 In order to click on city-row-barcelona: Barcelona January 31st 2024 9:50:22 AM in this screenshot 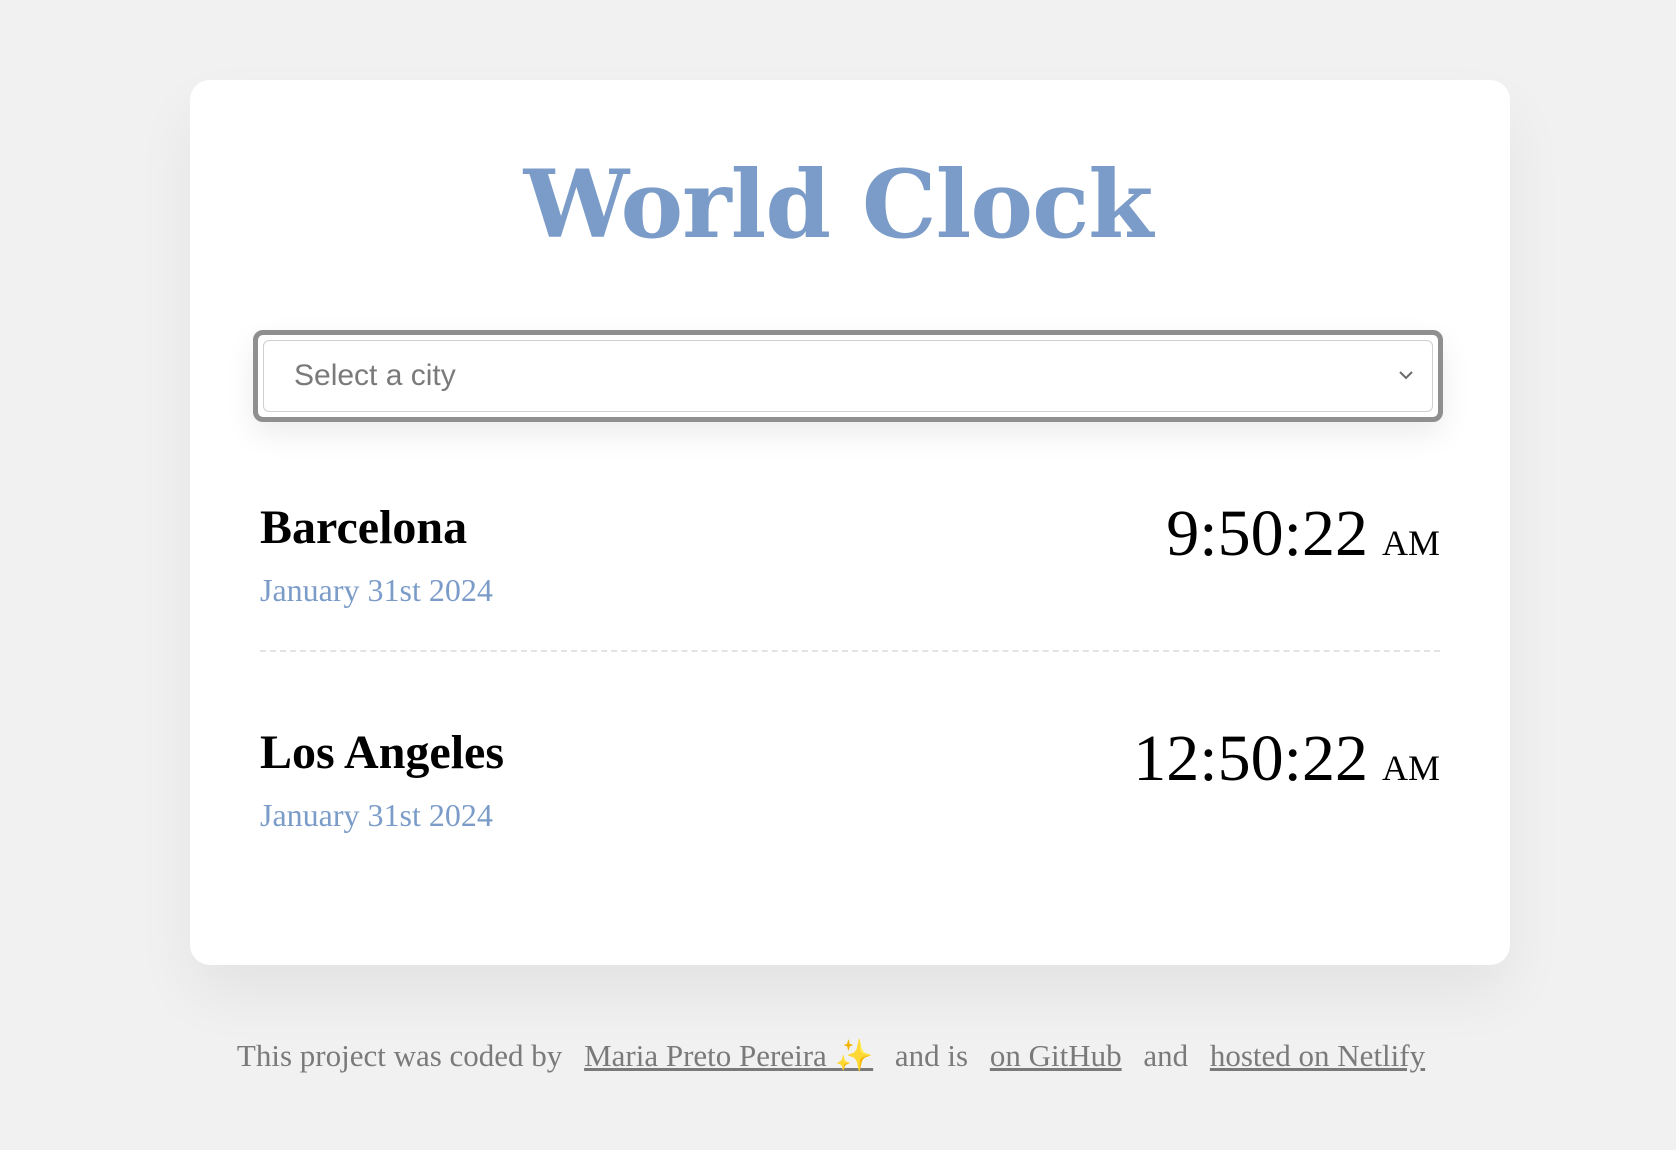, I will do `click(850, 580)`.